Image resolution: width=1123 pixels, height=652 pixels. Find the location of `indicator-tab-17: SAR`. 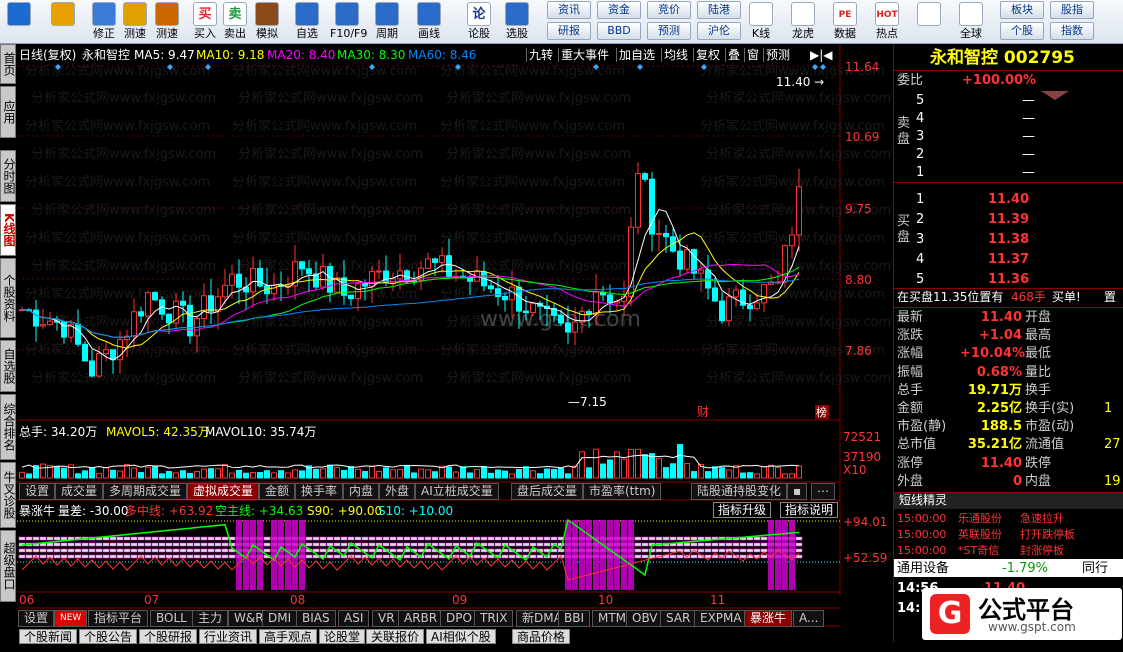

indicator-tab-17: SAR is located at coordinates (678, 618).